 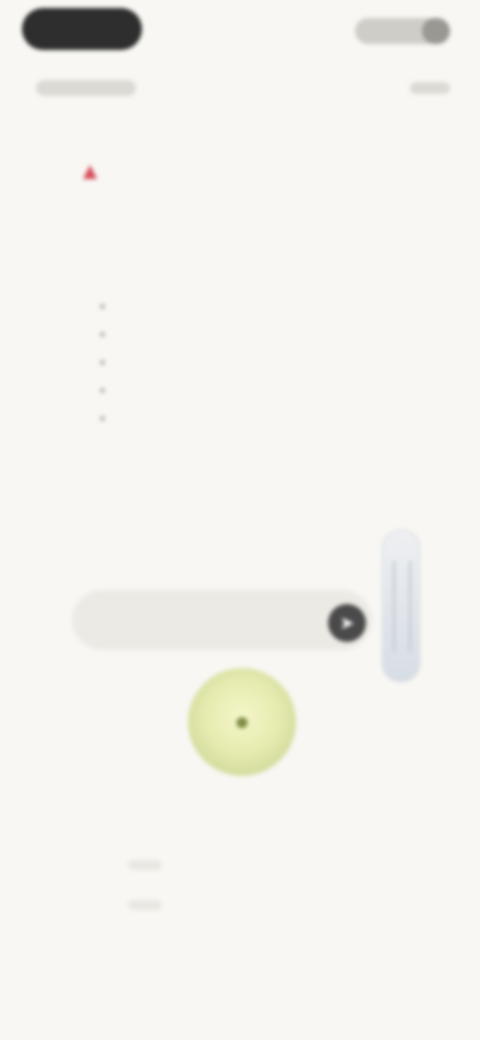 I want to click on warning-card: ▲, so click(x=235, y=180).